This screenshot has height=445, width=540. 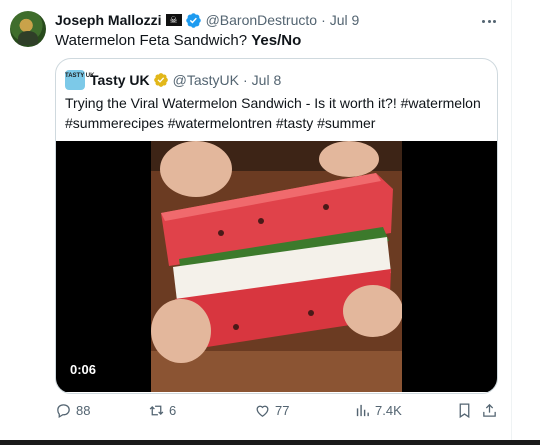 I want to click on share-icon, so click(x=489, y=410).